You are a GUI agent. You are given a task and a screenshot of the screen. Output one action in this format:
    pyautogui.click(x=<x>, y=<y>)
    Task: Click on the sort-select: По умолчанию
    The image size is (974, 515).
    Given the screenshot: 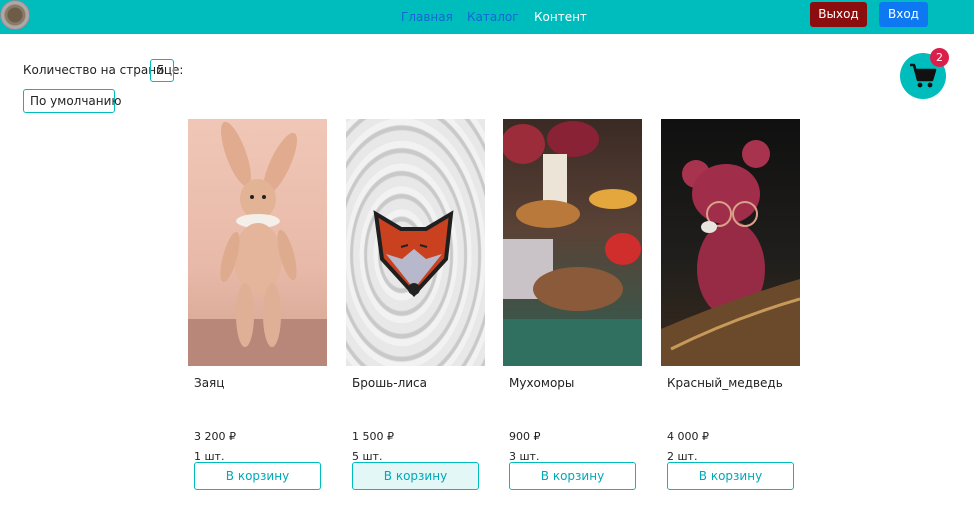 What is the action you would take?
    pyautogui.click(x=72, y=101)
    